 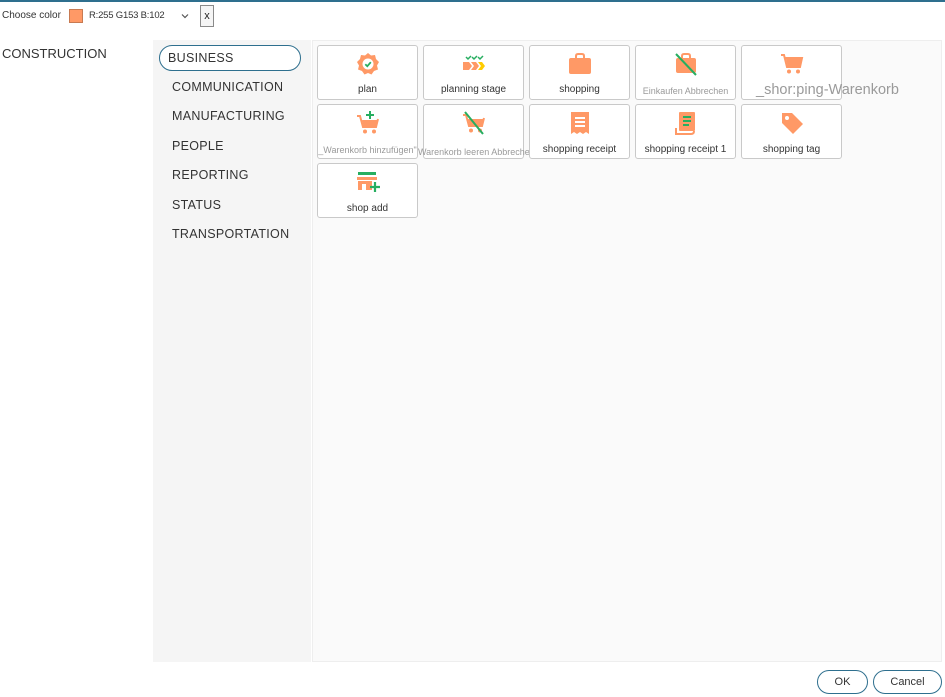 I want to click on icon-tile-einkaufen-abbrechen: Einkaufen Abbrechen, so click(x=685, y=72).